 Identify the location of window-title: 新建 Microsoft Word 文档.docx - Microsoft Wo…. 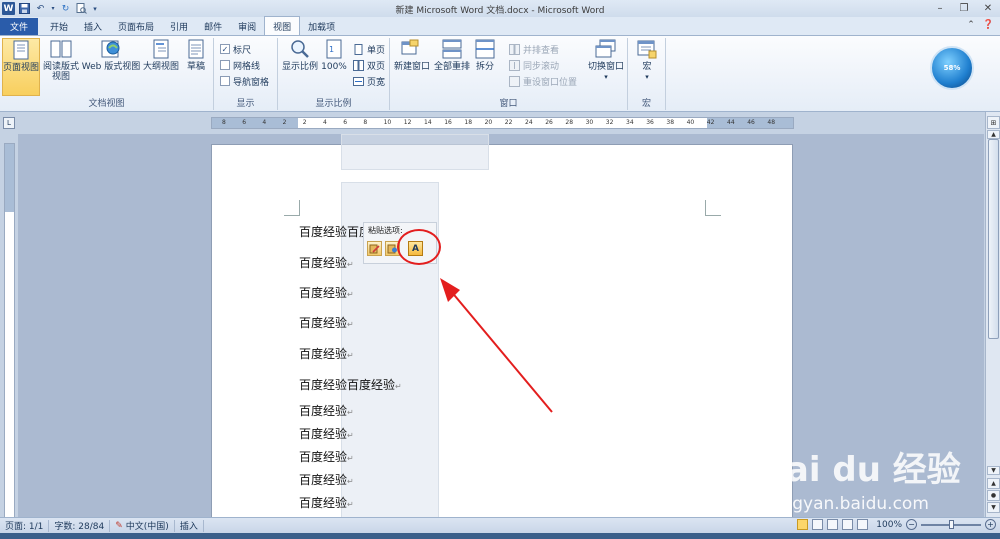
(500, 11).